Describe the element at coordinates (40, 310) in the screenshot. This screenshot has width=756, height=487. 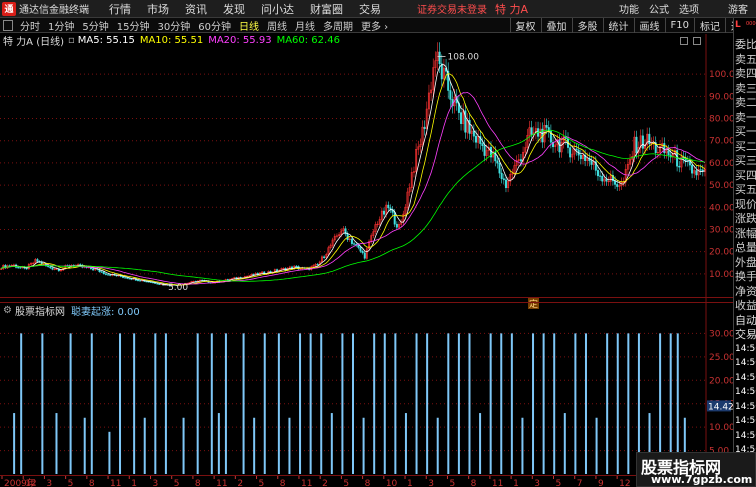
I see `indicator-name: 股票指标网` at that location.